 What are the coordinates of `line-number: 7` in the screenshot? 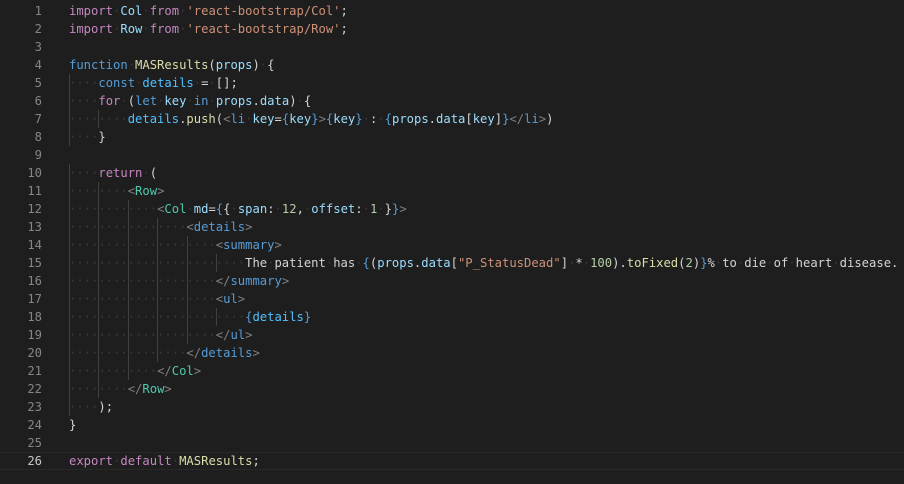 It's located at (38, 119).